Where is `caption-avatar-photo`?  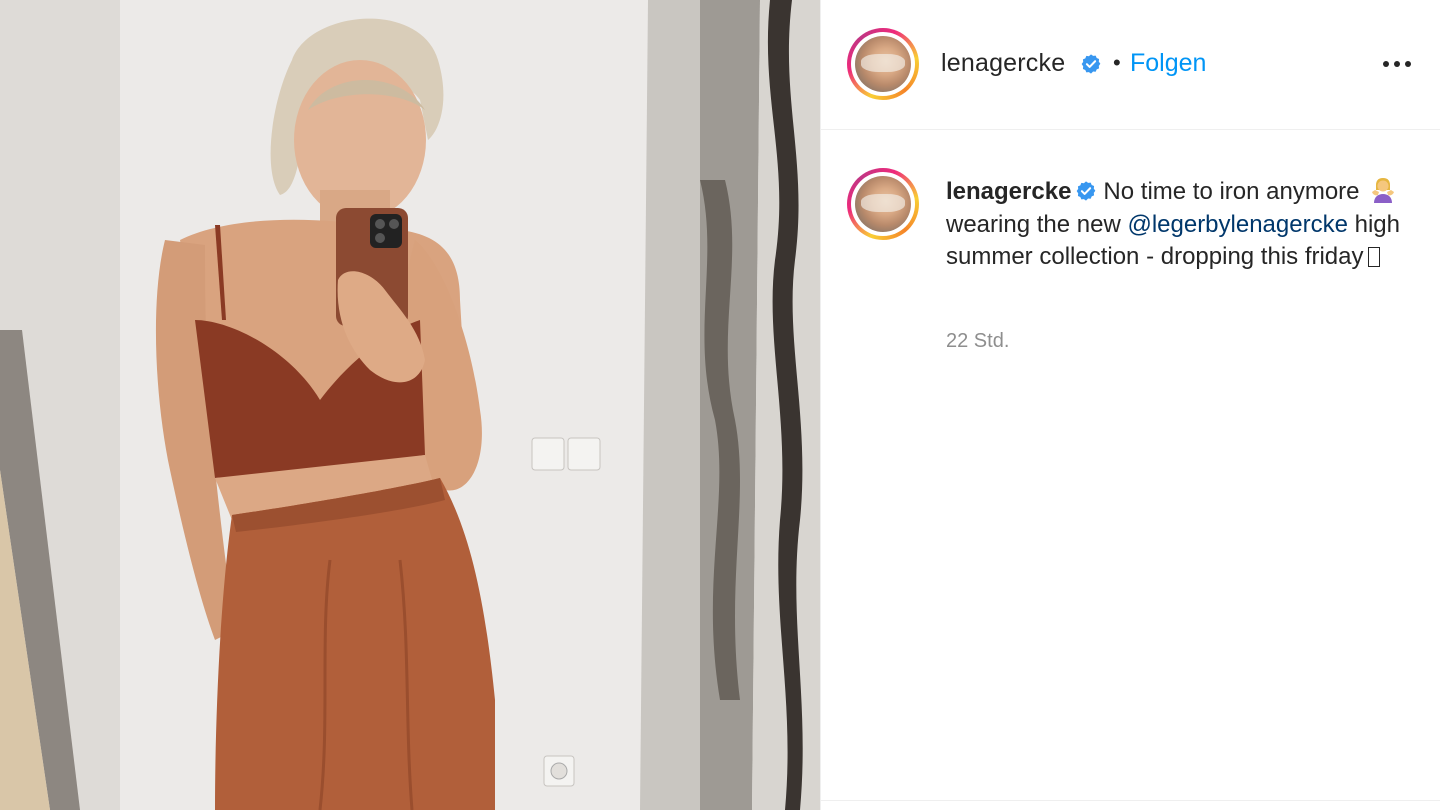
caption-avatar-photo is located at coordinates (883, 204).